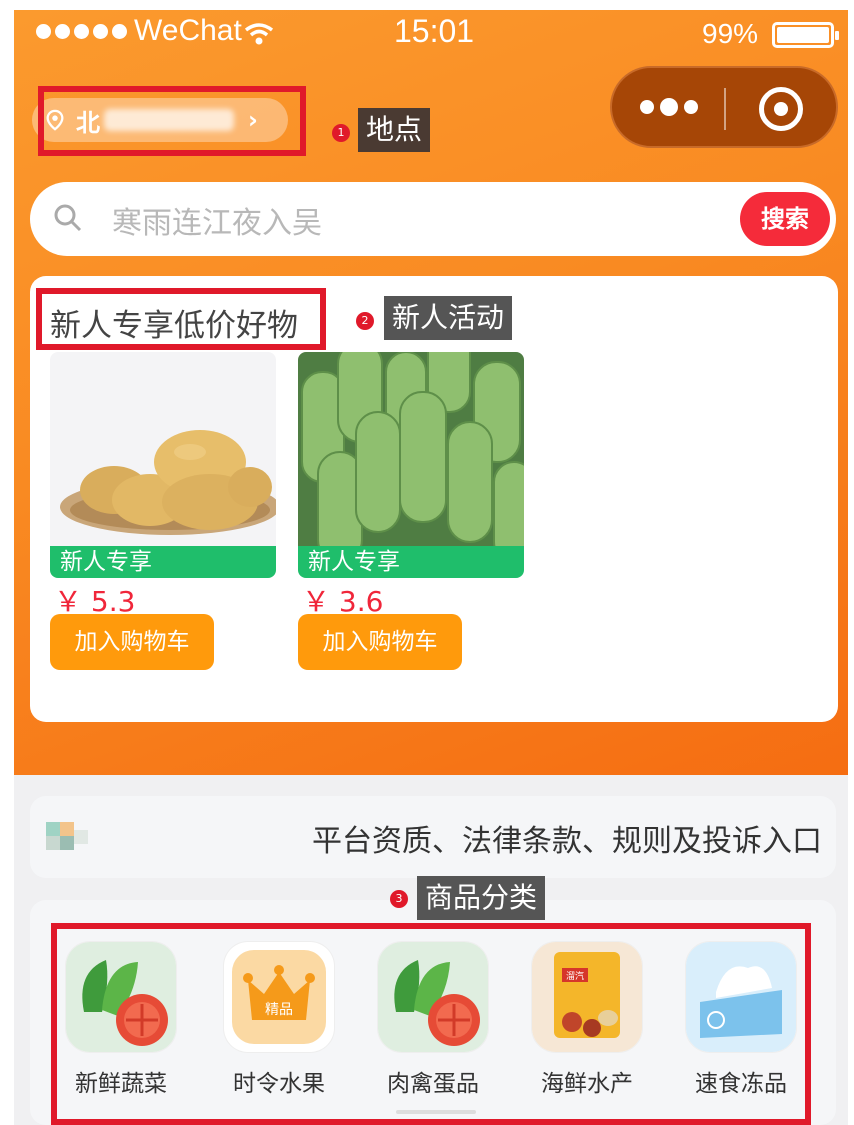 The height and width of the screenshot is (1125, 854). Describe the element at coordinates (81, 31) in the screenshot. I see `signal-icon` at that location.